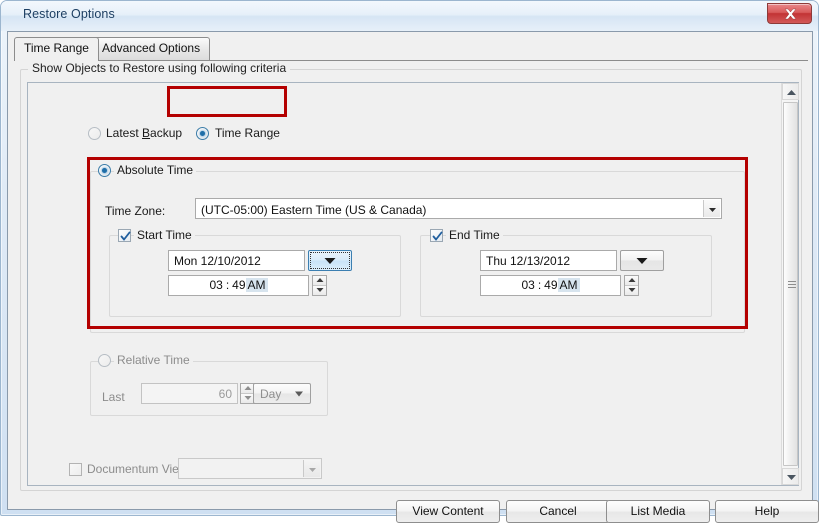  I want to click on documentum-view-checkbox, so click(75, 469).